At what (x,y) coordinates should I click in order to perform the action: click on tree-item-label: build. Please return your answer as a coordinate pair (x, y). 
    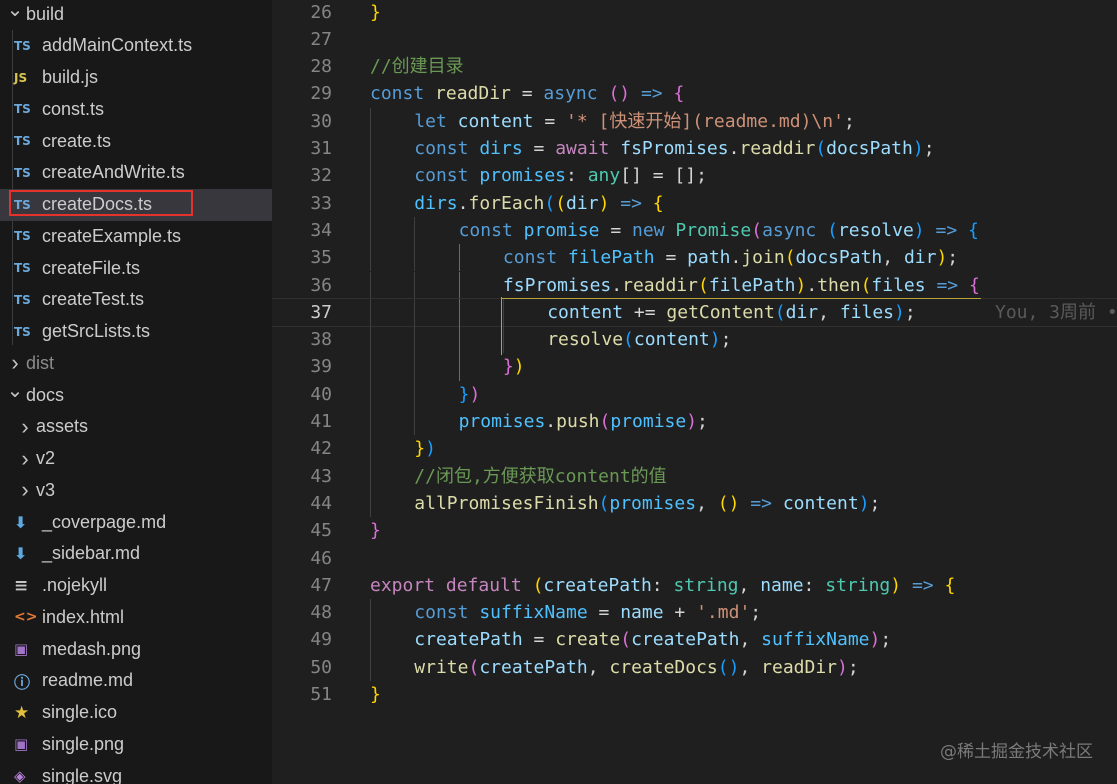
    Looking at the image, I should click on (45, 13).